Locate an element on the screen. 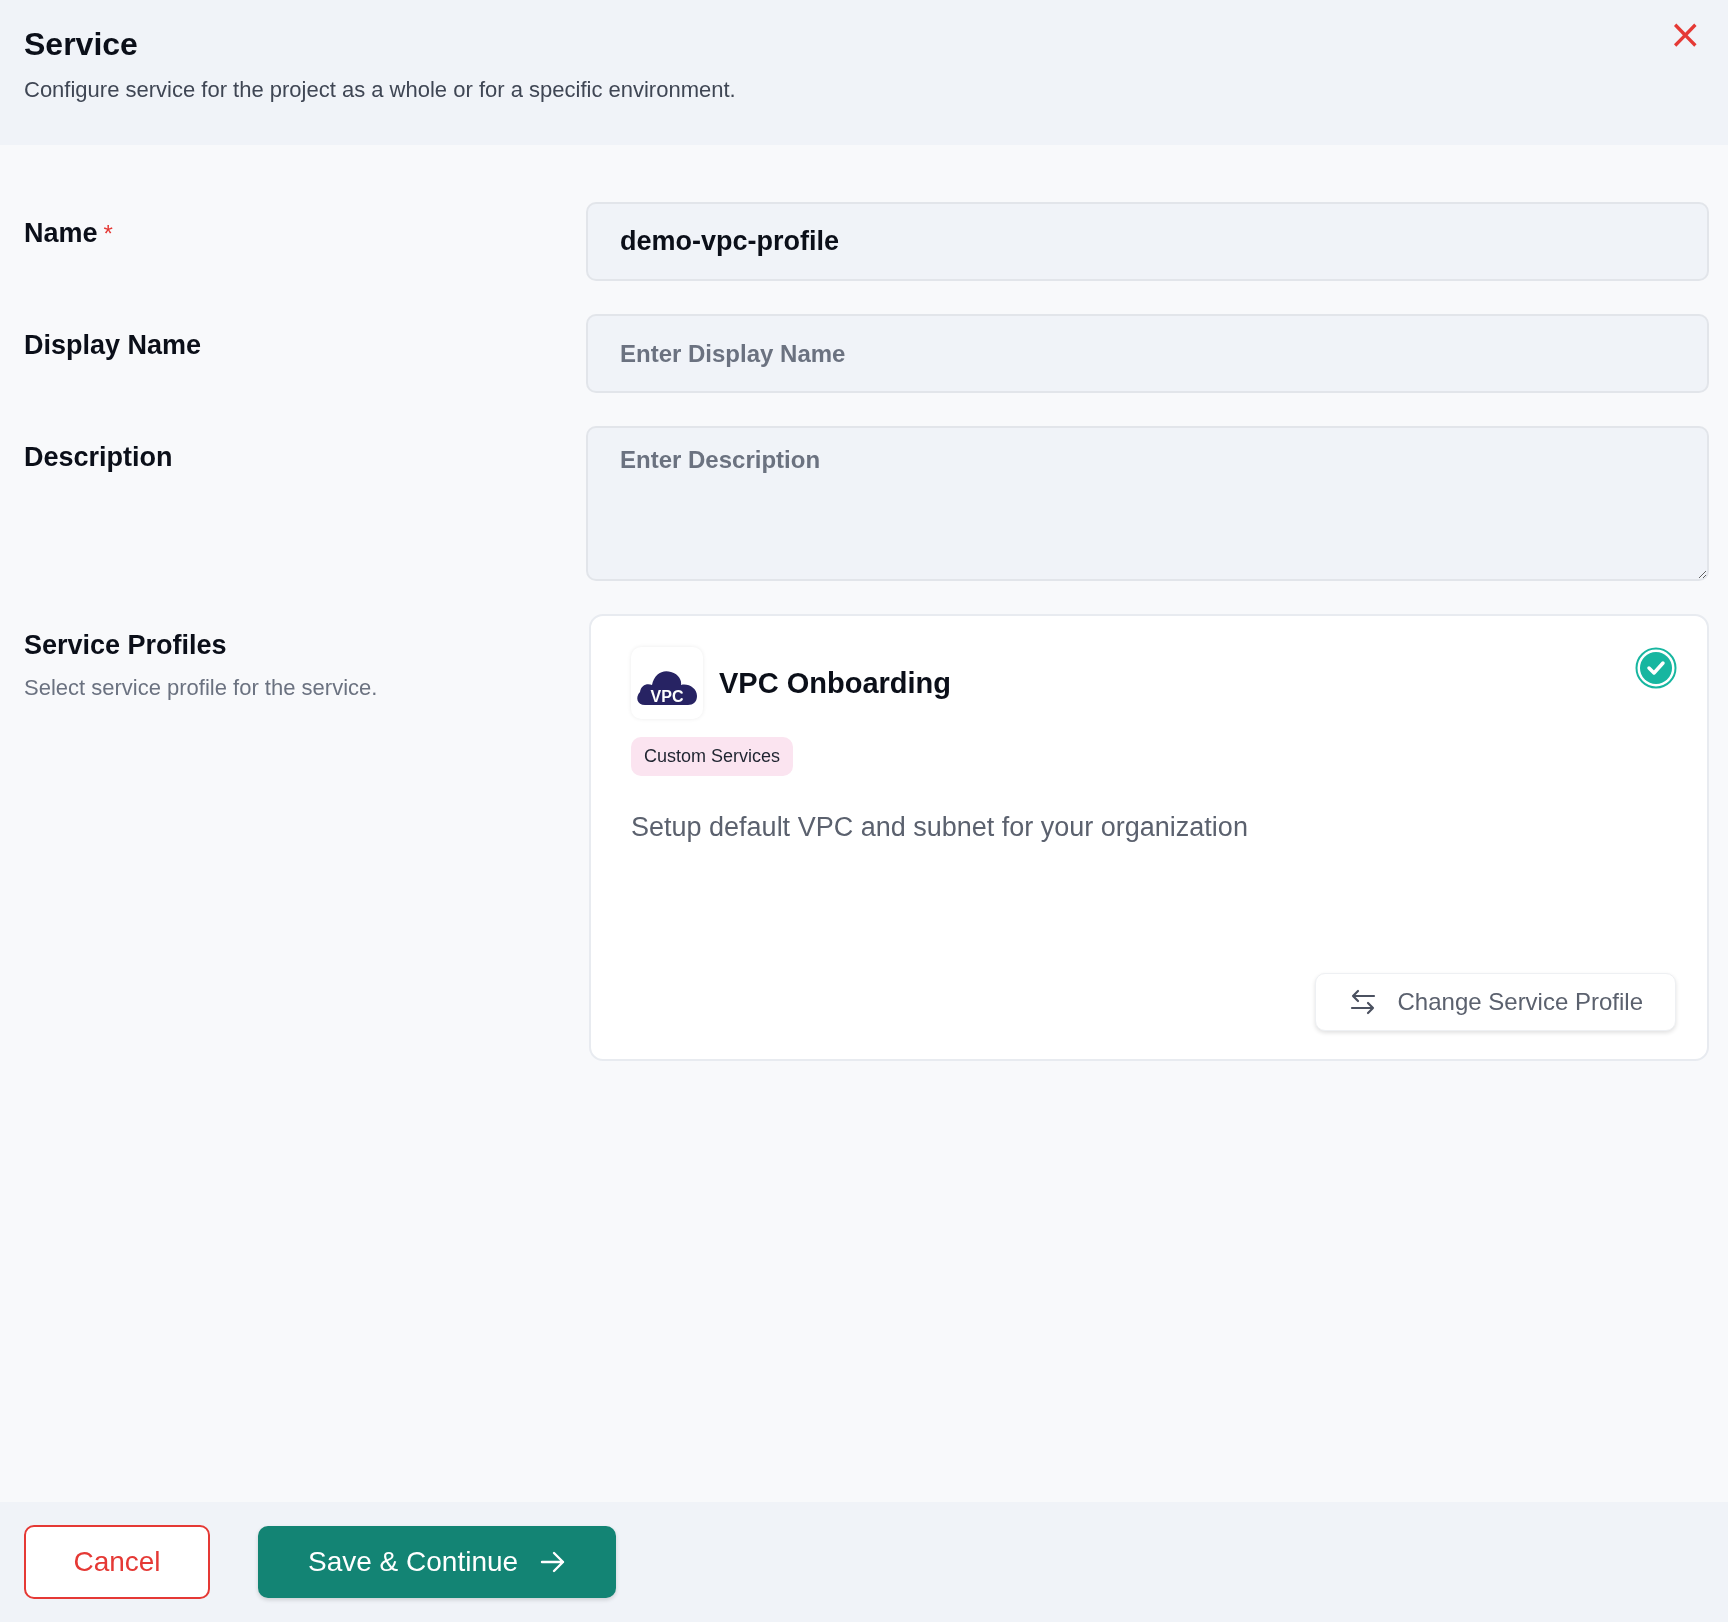  save-continue-button: Save & Continue is located at coordinates (437, 1562).